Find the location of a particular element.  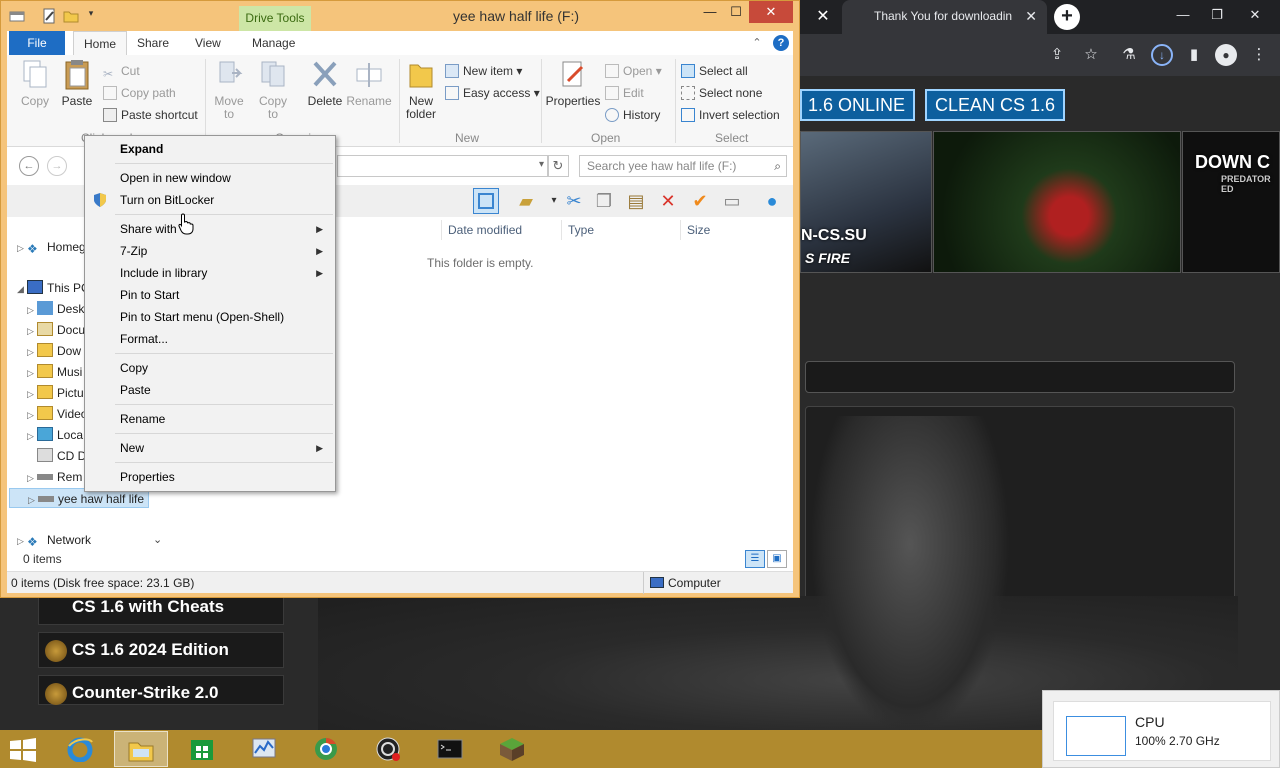

menu-dots-icon: ⋮ is located at coordinates (1259, 55).